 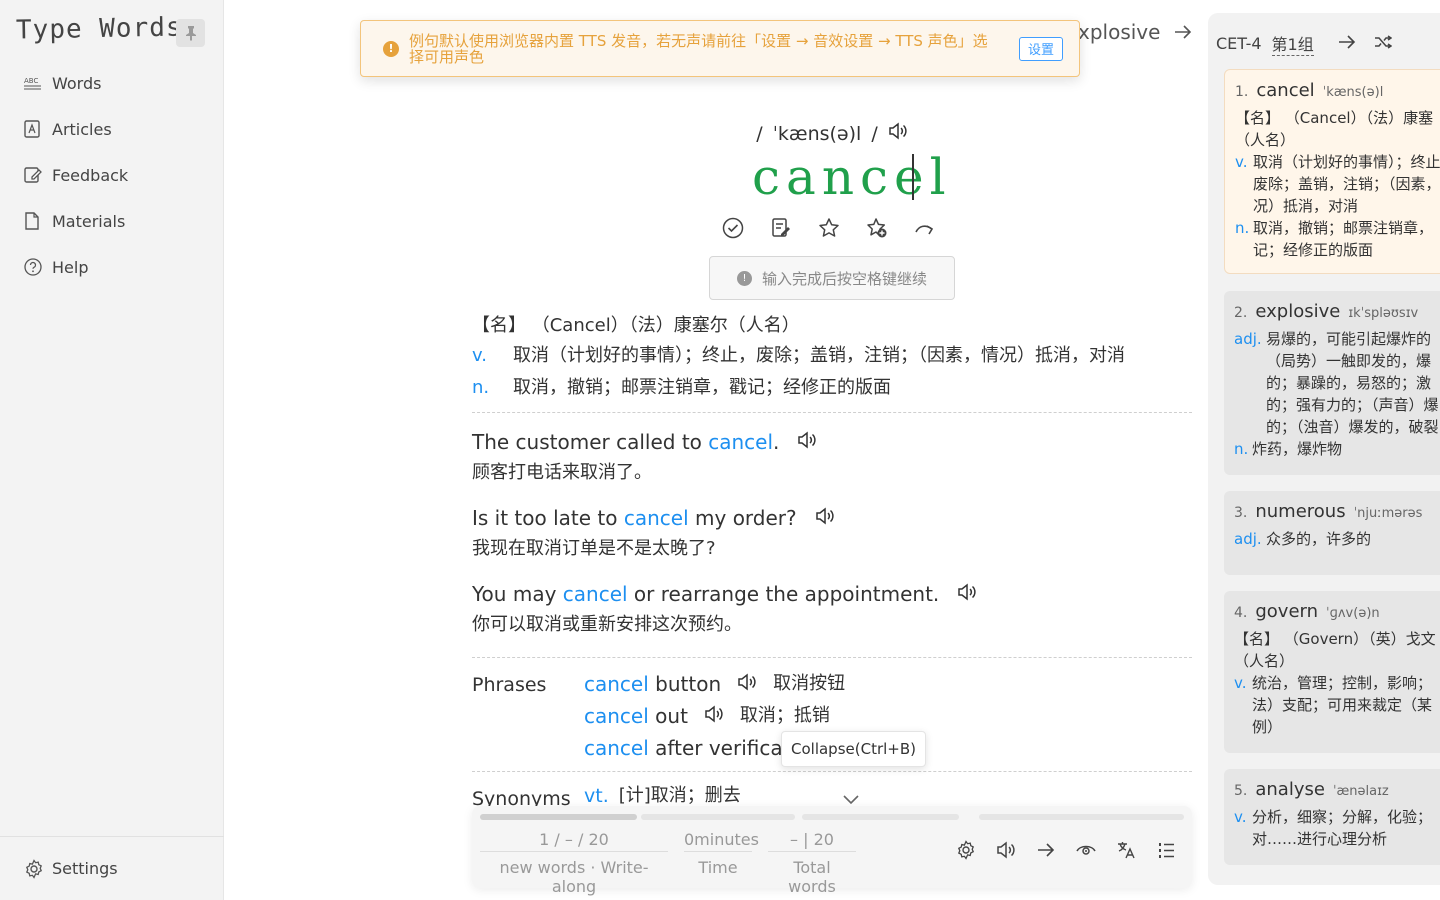 What do you see at coordinates (1334, 118) in the screenshot?
I see `card-def-line: 【名】 （Cancel）（法）康塞` at bounding box center [1334, 118].